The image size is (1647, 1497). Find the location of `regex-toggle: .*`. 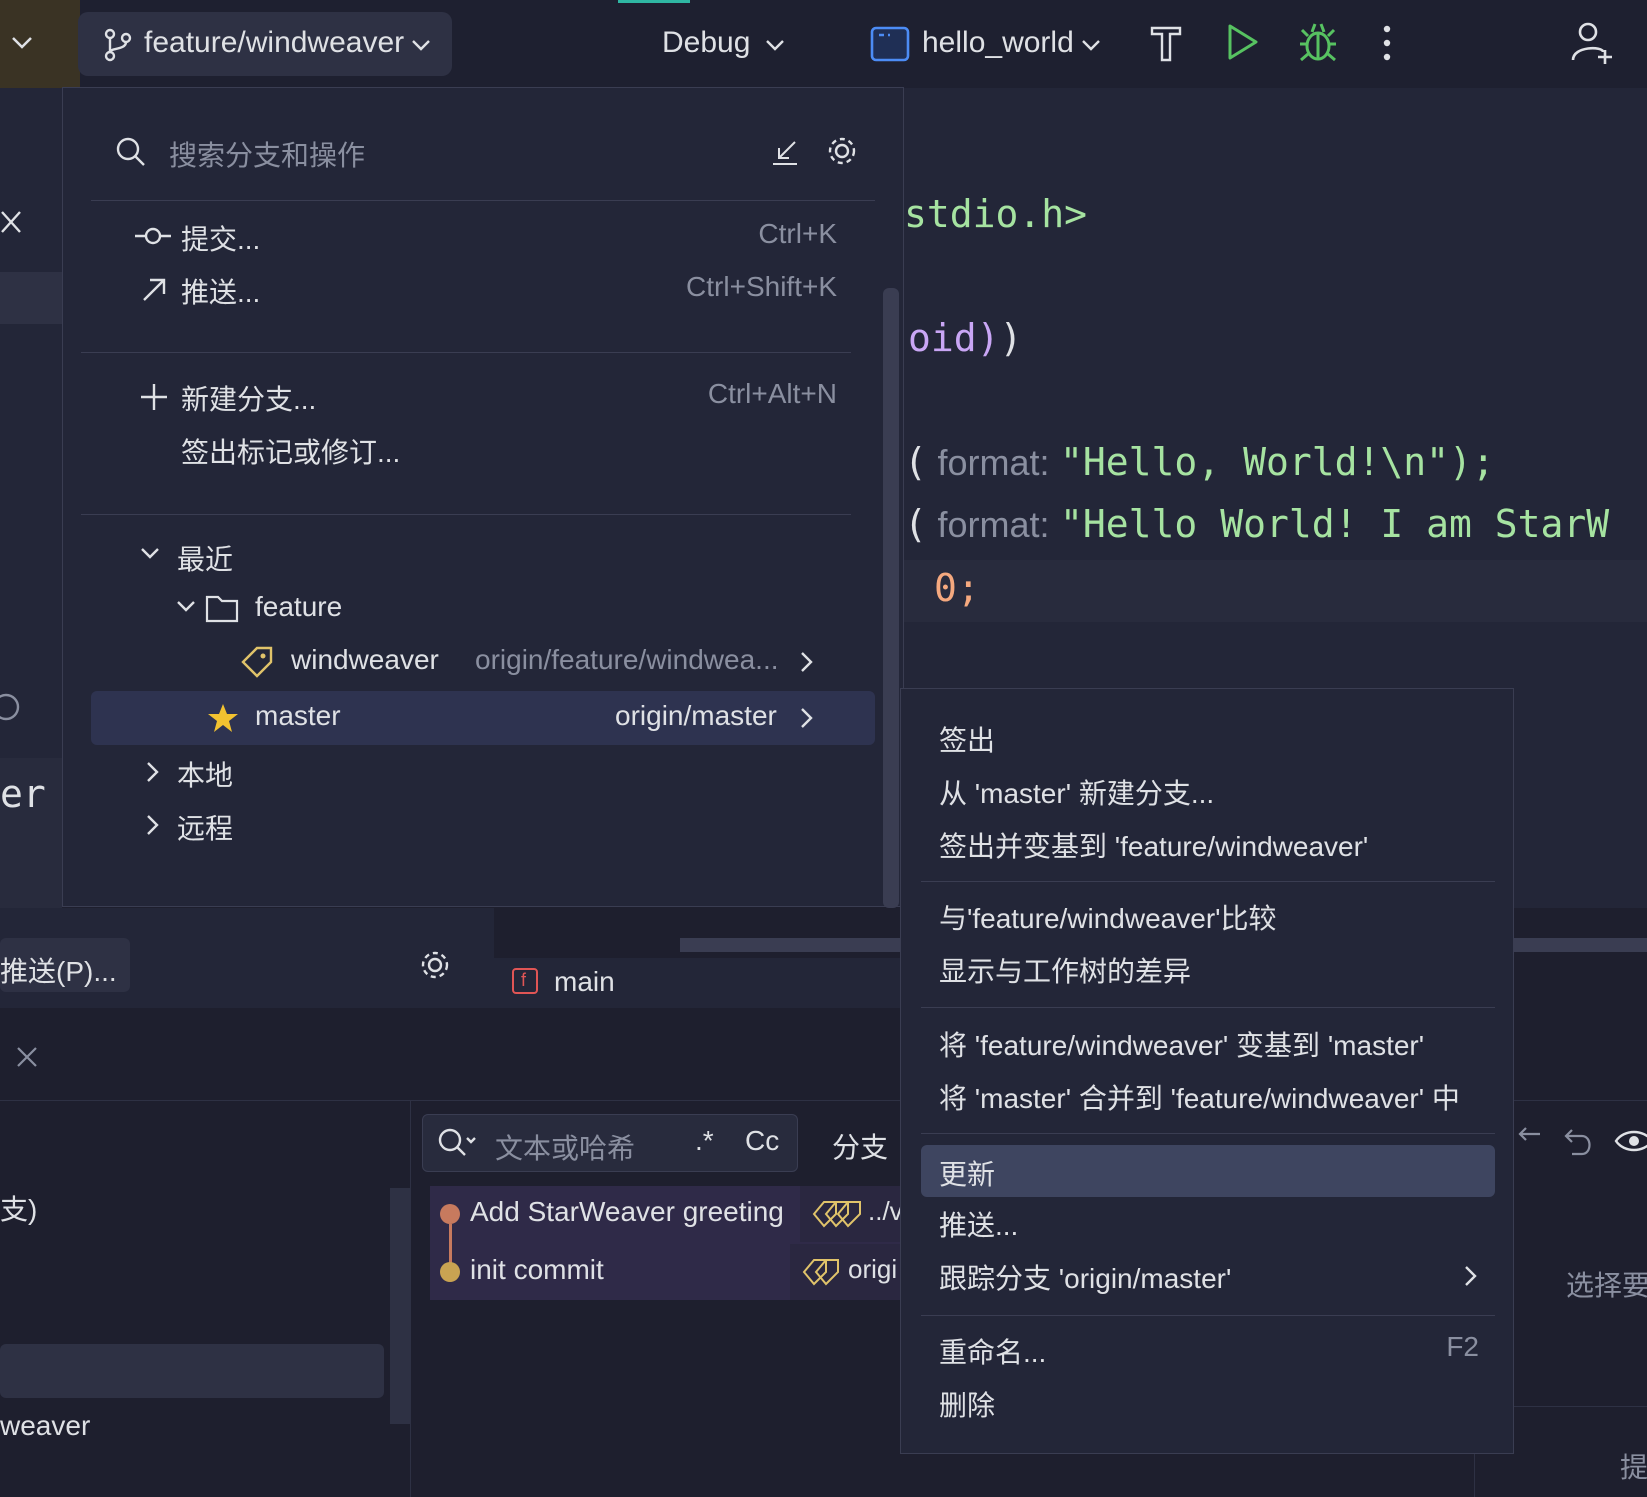

regex-toggle: .* is located at coordinates (704, 1141).